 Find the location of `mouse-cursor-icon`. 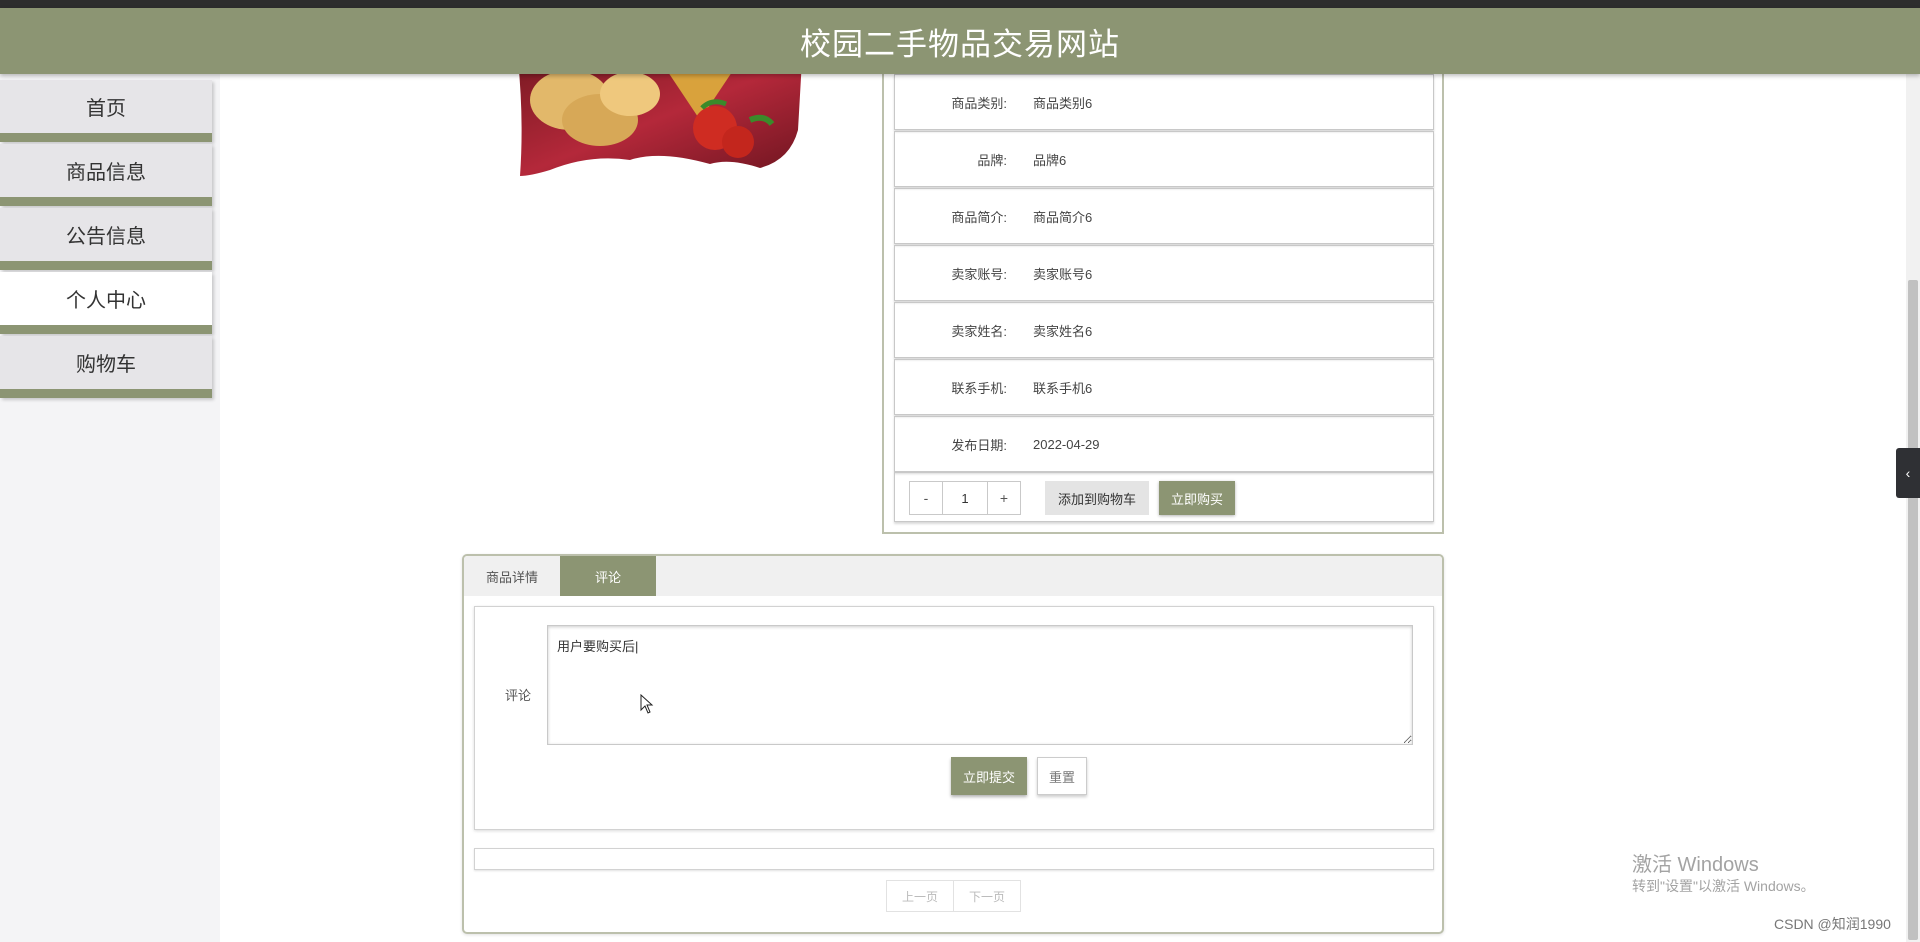

mouse-cursor-icon is located at coordinates (647, 704).